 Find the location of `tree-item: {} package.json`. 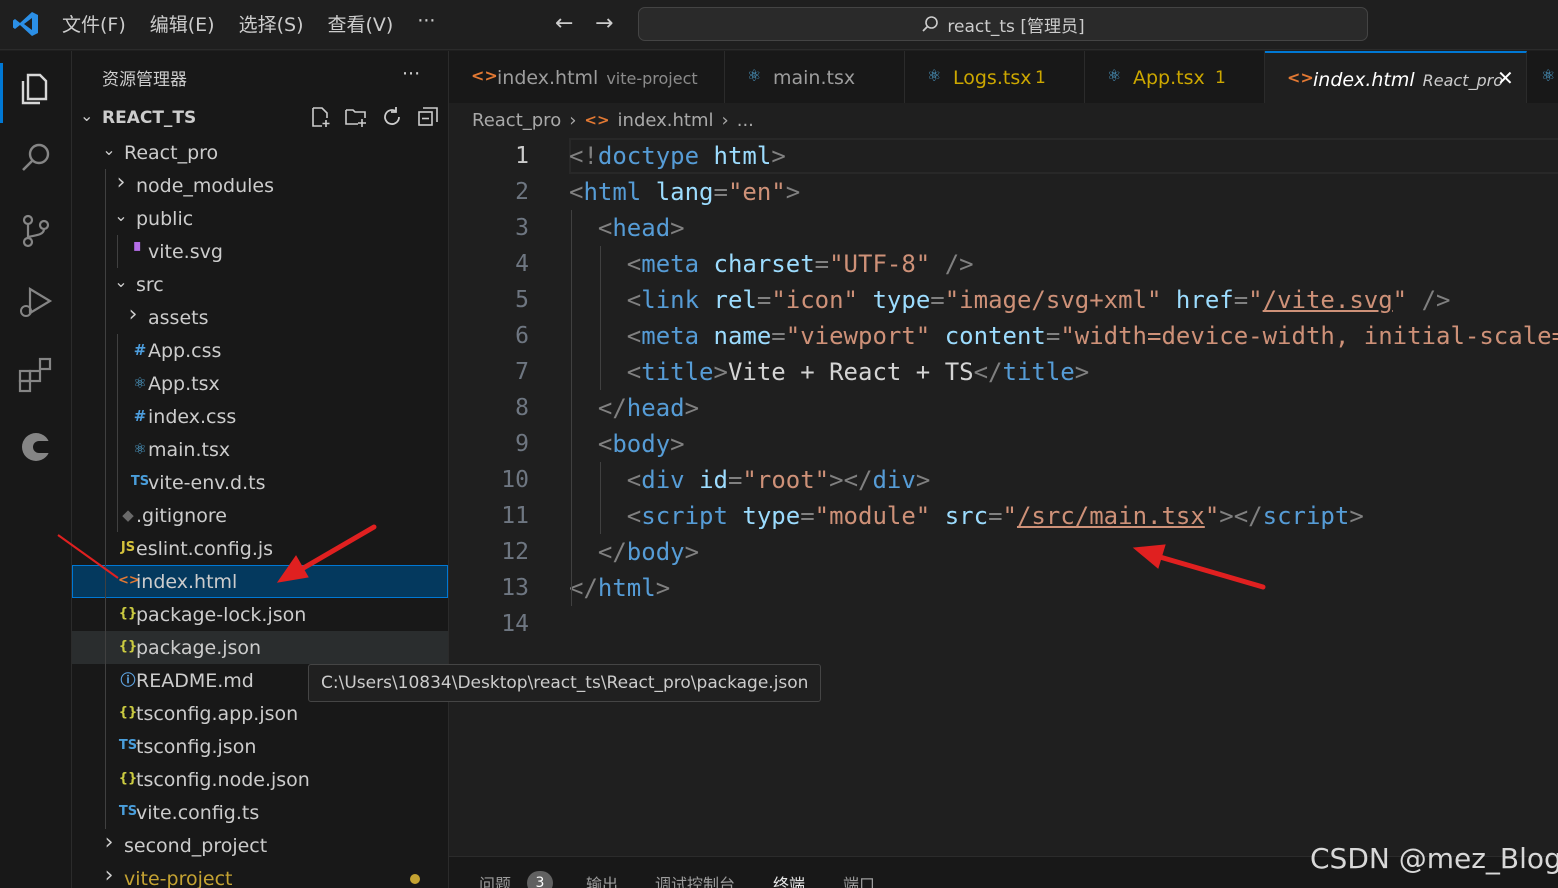

tree-item: {} package.json is located at coordinates (260, 647).